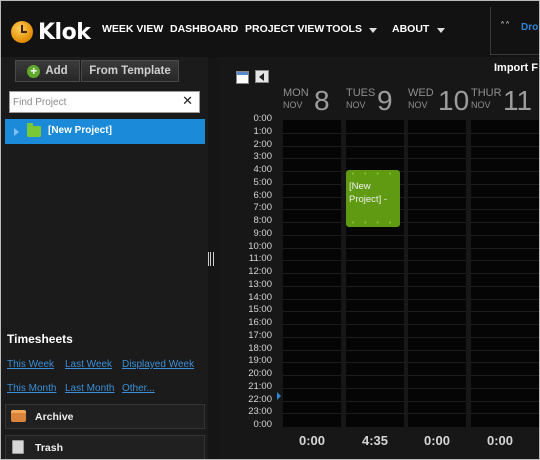 This screenshot has height=460, width=540. Describe the element at coordinates (373, 223) in the screenshot. I see `bottom-resize-handle: • • • •` at that location.